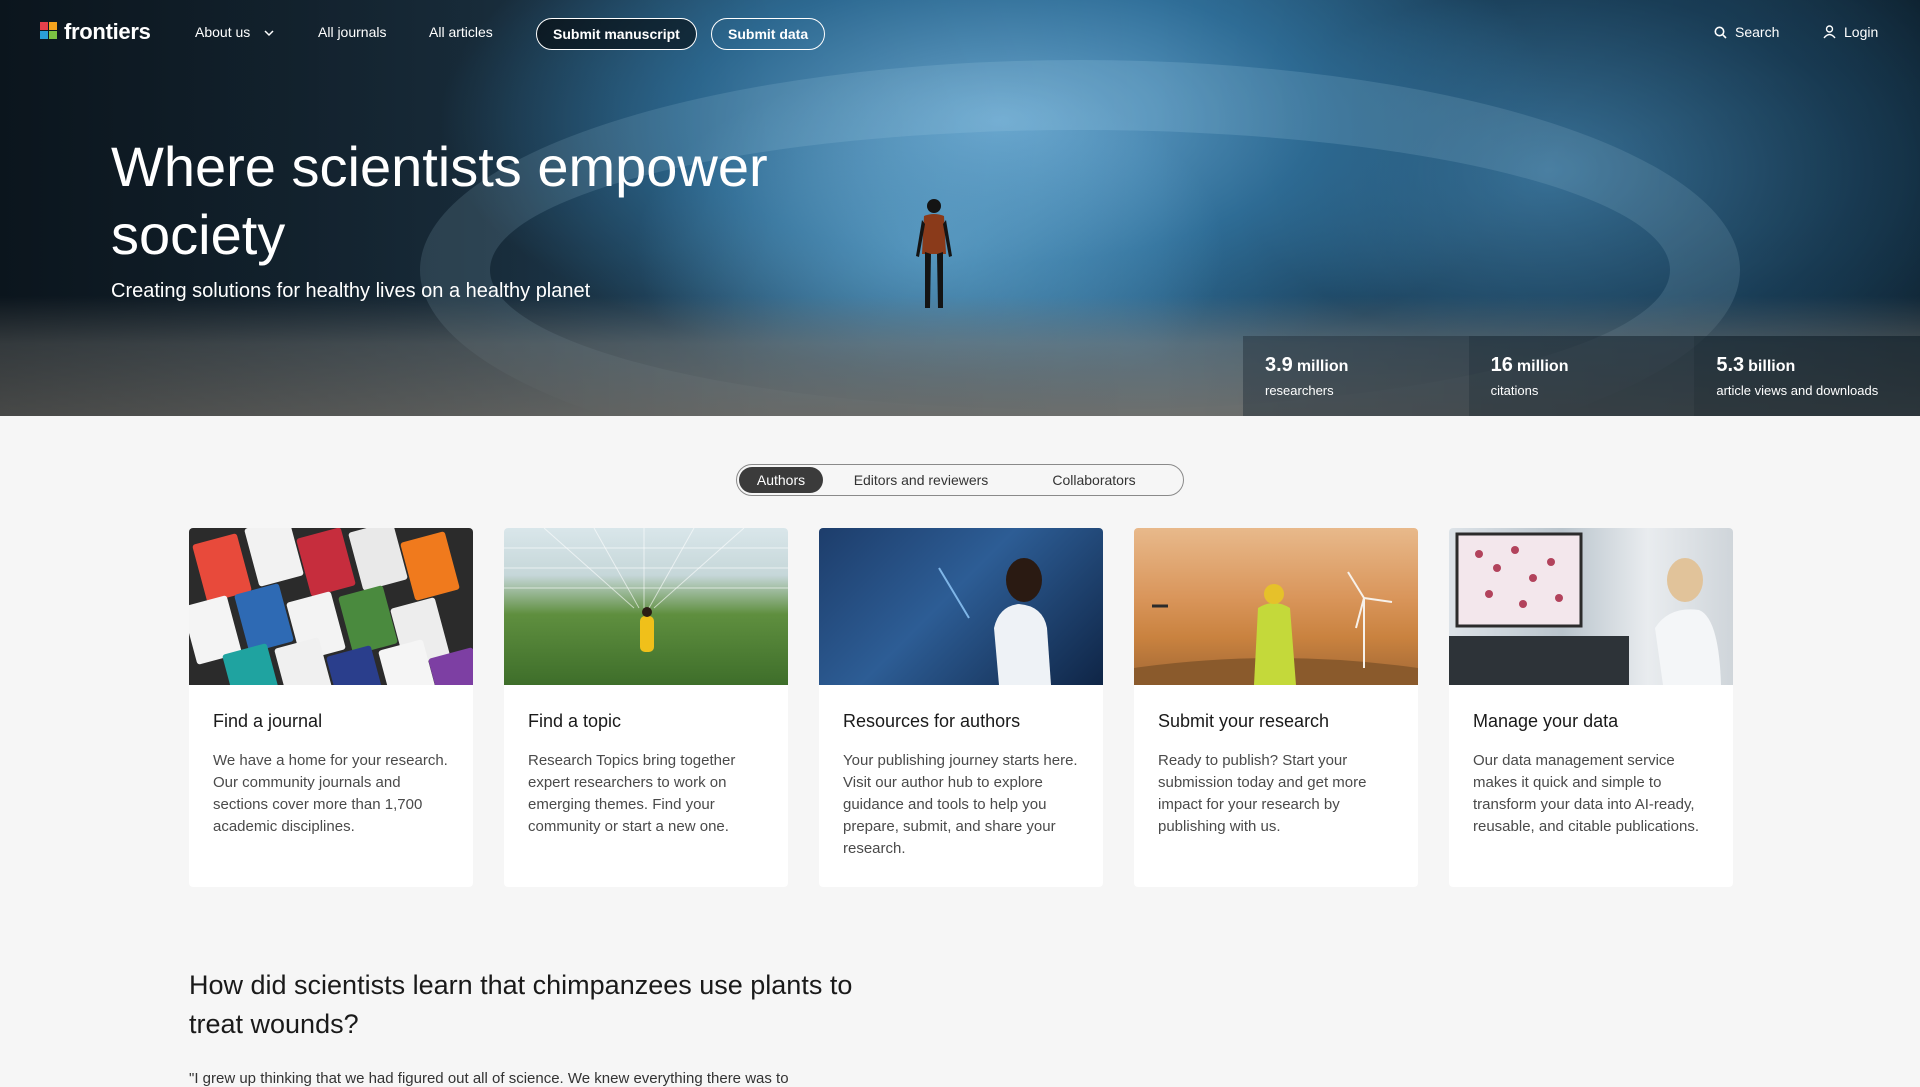  What do you see at coordinates (1861, 32) in the screenshot?
I see `login-label: Login` at bounding box center [1861, 32].